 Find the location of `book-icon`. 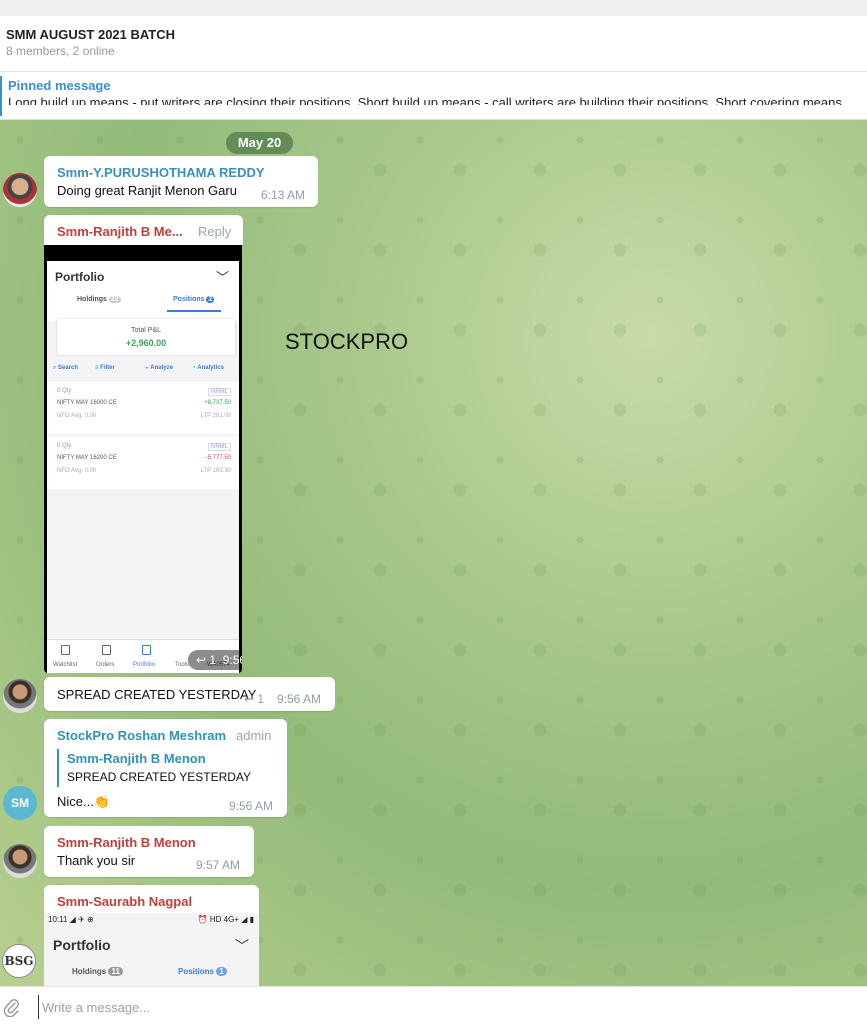

book-icon is located at coordinates (106, 650).